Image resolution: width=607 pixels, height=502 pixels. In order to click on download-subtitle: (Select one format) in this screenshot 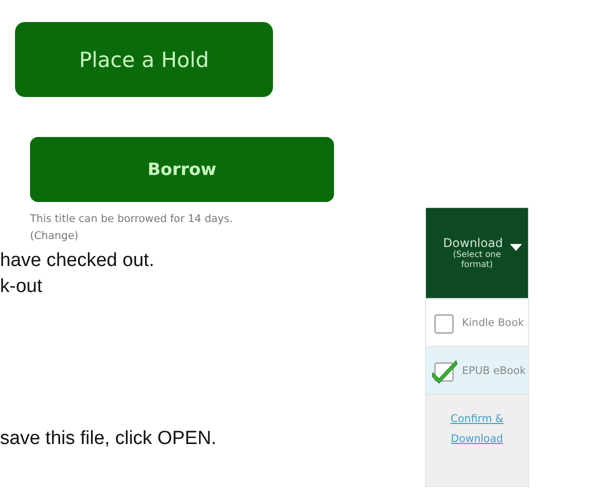, I will do `click(477, 260)`.